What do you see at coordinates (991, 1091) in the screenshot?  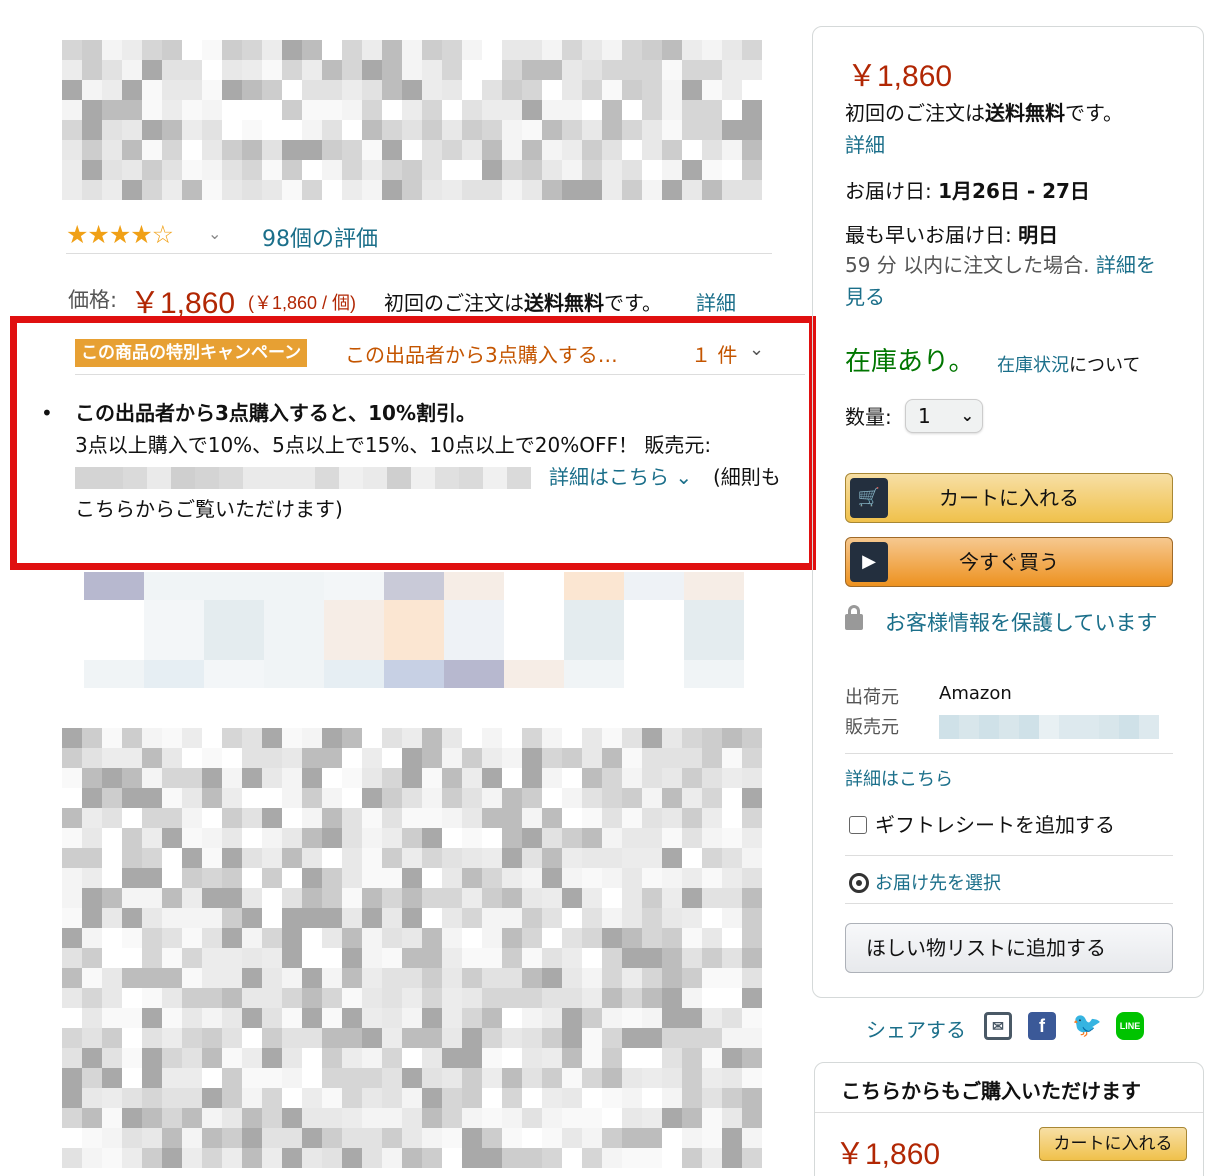 I see `other-sellers-title: こちらからもご購入いただけます` at bounding box center [991, 1091].